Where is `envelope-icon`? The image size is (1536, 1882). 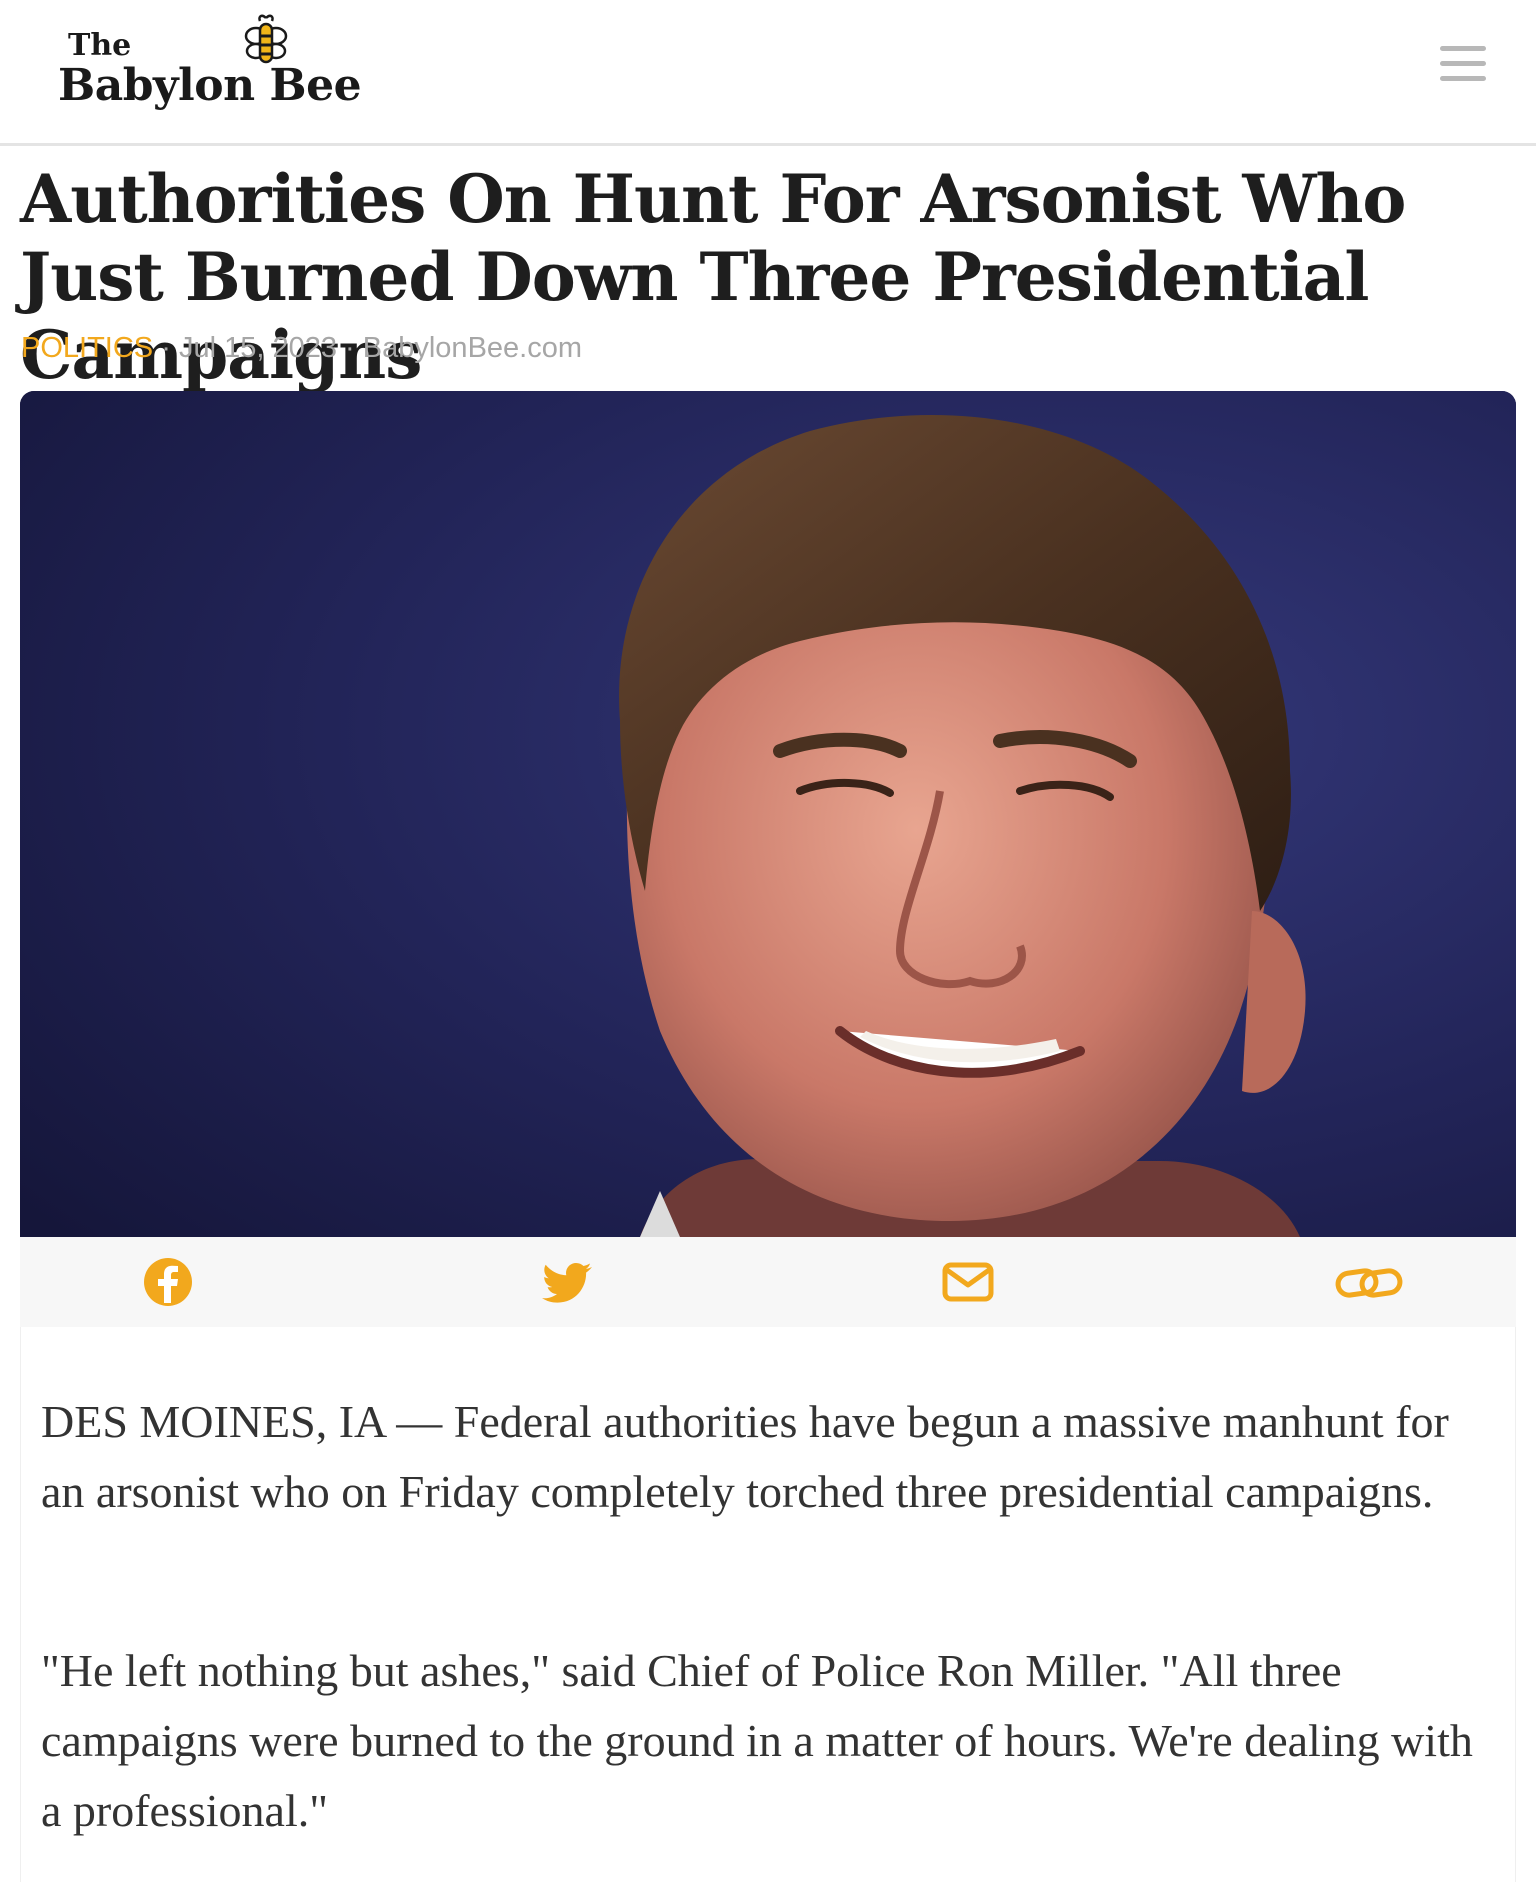
envelope-icon is located at coordinates (968, 1282).